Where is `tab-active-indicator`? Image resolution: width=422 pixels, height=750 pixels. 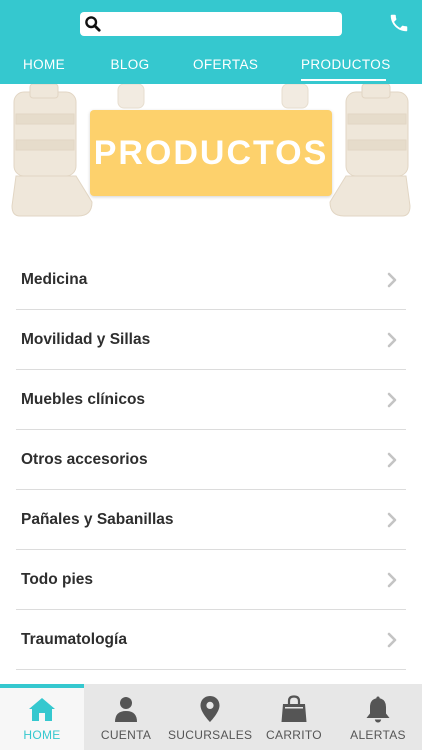 tab-active-indicator is located at coordinates (42, 686).